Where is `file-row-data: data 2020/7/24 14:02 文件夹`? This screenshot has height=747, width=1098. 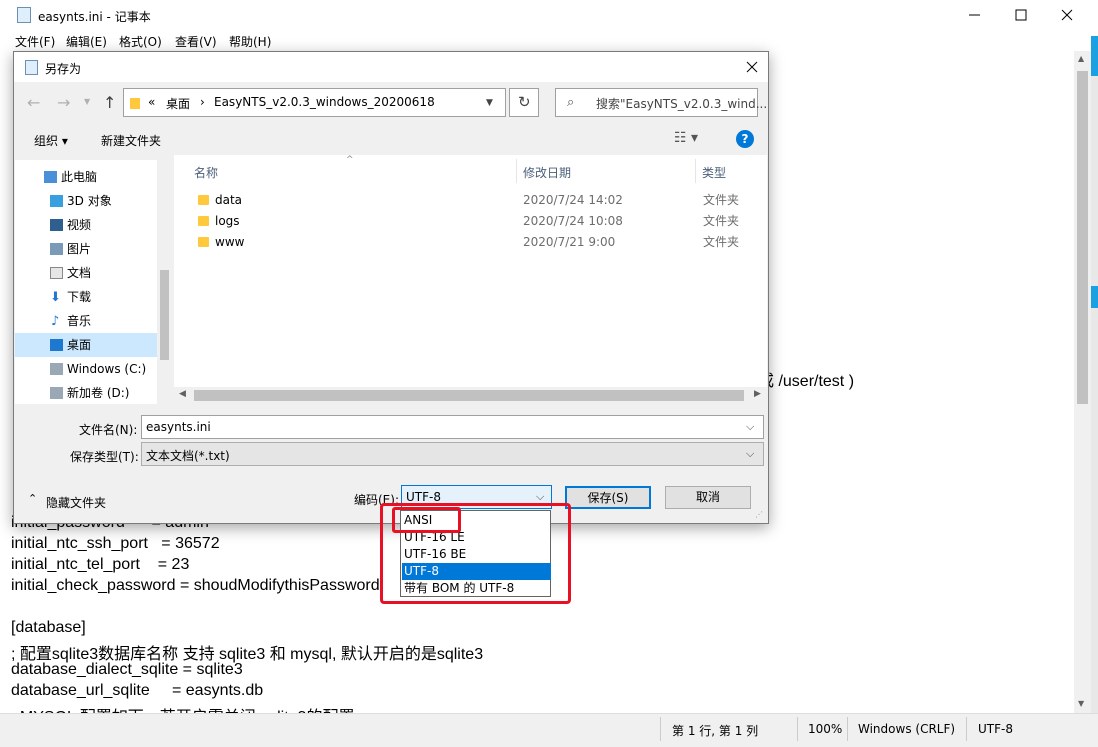 file-row-data: data 2020/7/24 14:02 文件夹 is located at coordinates (470, 200).